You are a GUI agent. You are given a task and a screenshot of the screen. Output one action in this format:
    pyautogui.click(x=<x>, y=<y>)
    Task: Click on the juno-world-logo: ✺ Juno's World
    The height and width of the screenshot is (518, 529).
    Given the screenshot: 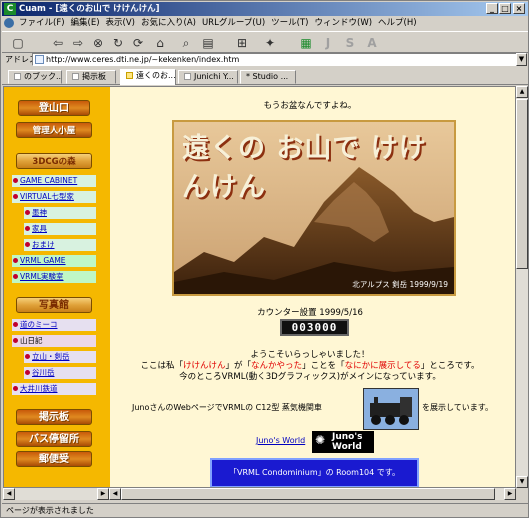 What is the action you would take?
    pyautogui.click(x=343, y=442)
    